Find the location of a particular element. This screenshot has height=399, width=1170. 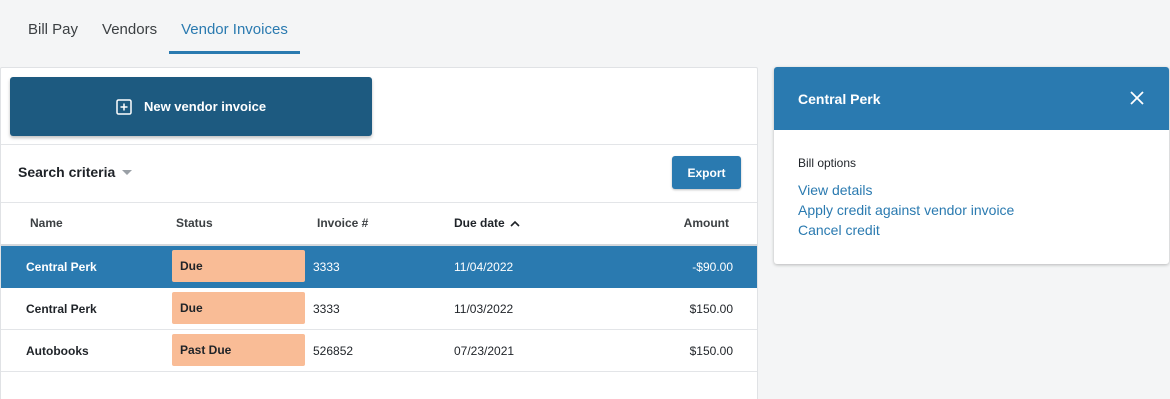

apply-credit-link: Apply credit against vendor invoice is located at coordinates (971, 210).